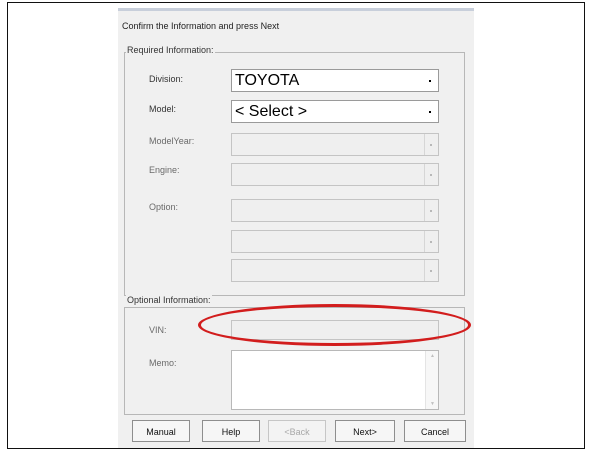  What do you see at coordinates (297, 431) in the screenshot?
I see `back-button: <Back` at bounding box center [297, 431].